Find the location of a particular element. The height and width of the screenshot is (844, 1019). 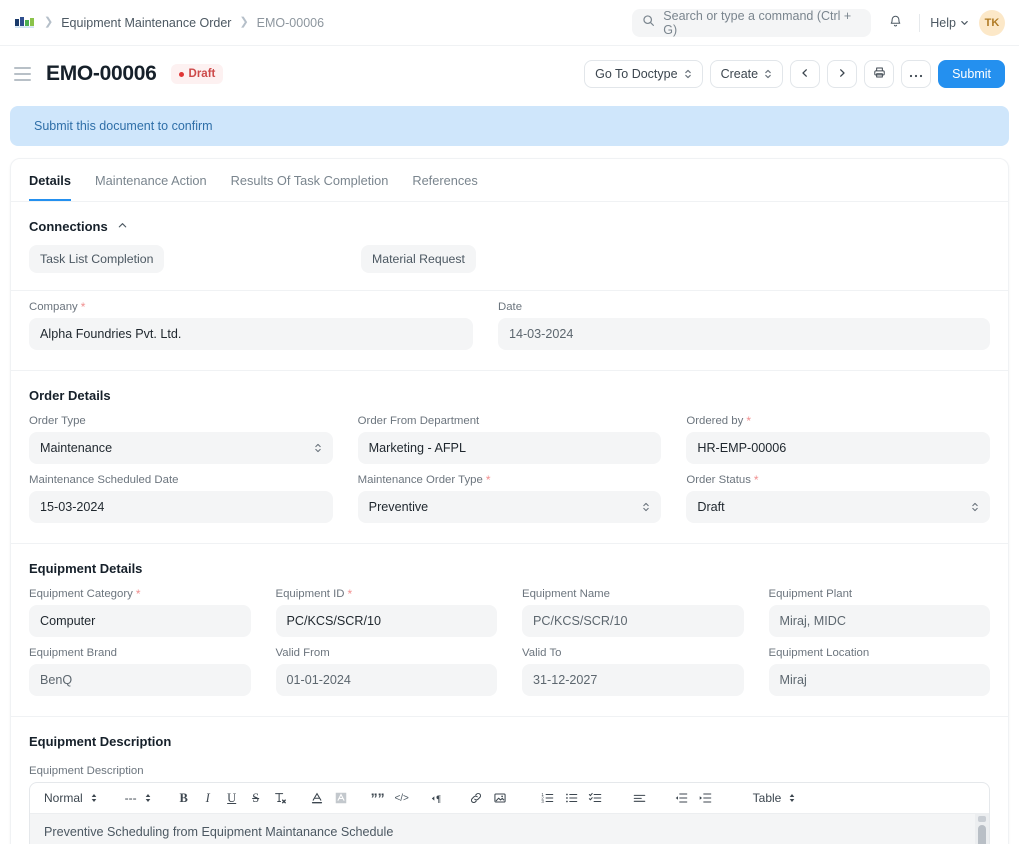

highlight-color-button is located at coordinates (341, 798).